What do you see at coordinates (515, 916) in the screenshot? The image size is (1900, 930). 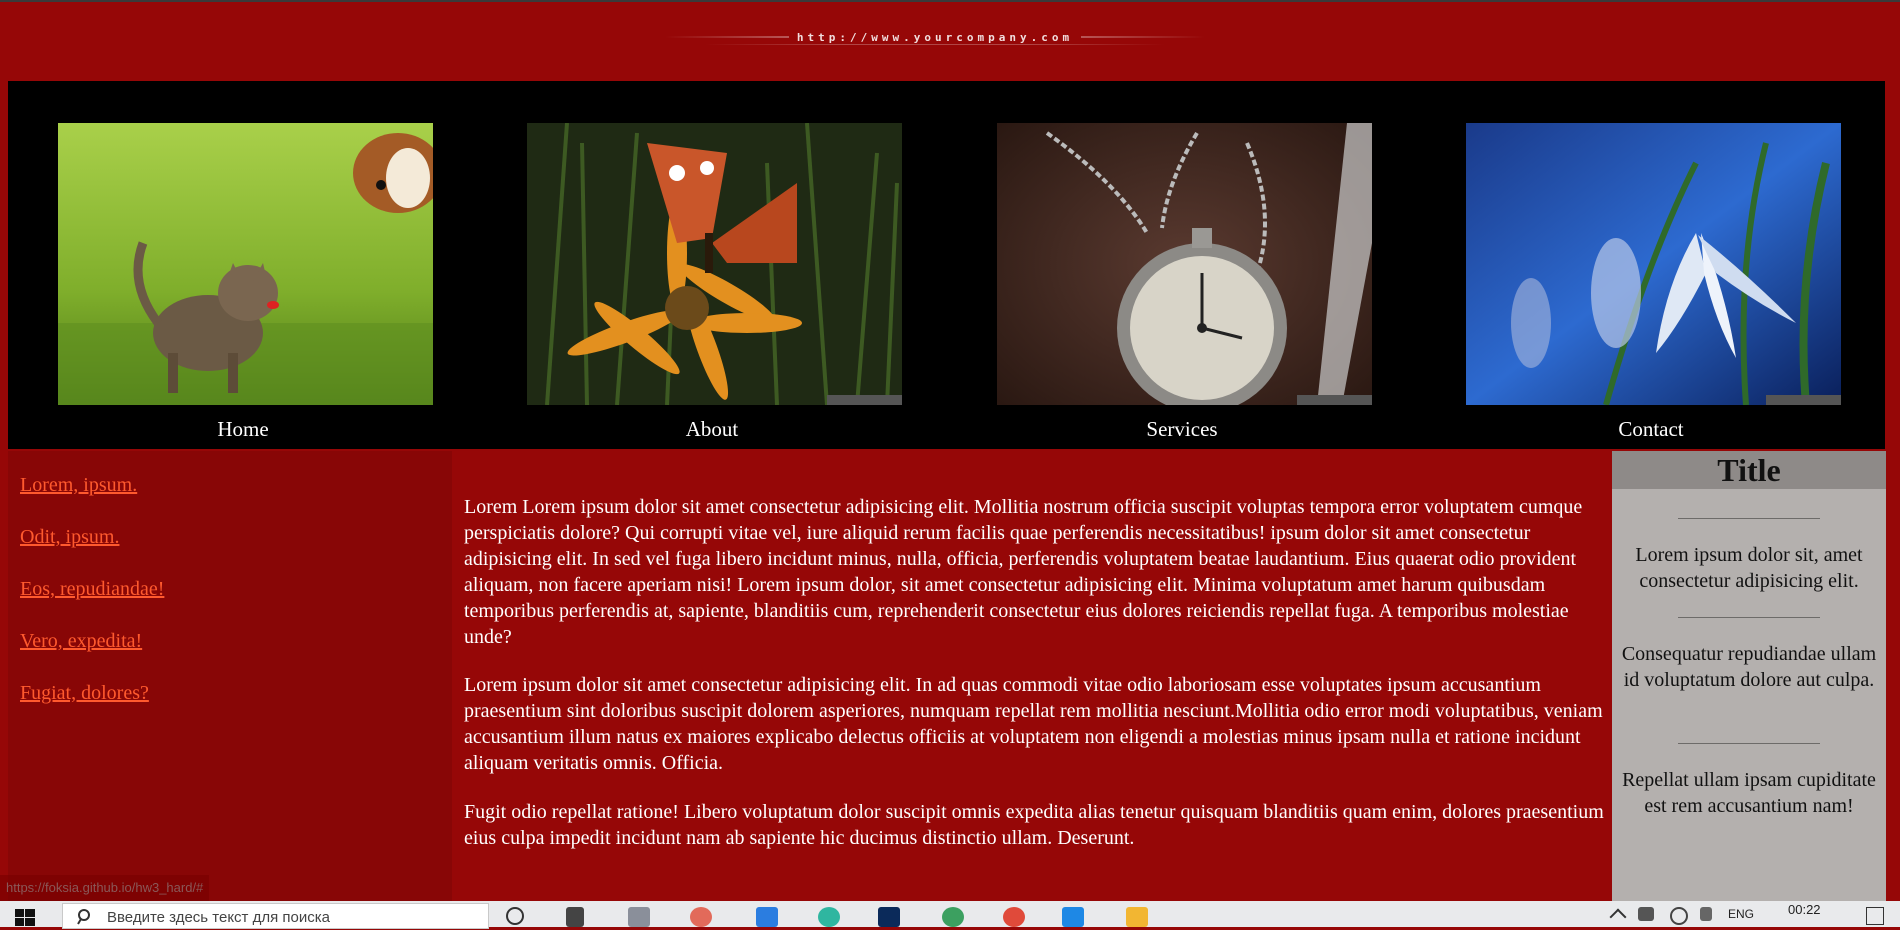 I see `cortana-icon` at bounding box center [515, 916].